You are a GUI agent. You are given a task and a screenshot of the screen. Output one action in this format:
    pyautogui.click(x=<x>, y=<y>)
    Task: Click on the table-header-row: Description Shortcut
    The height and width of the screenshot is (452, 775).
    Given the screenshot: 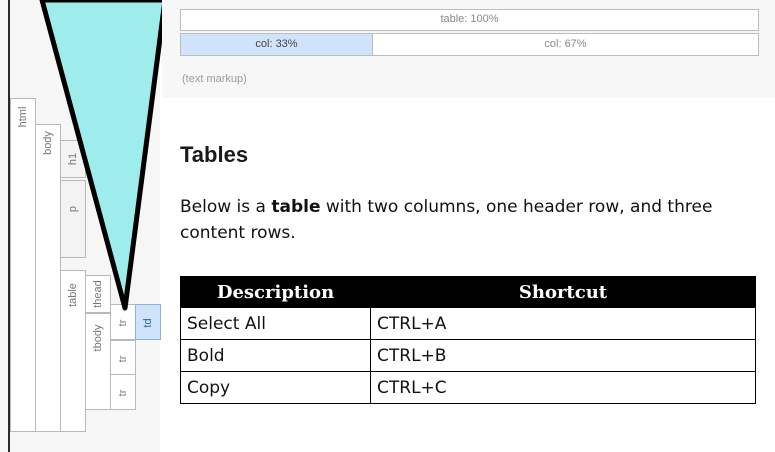 What is the action you would take?
    pyautogui.click(x=468, y=292)
    